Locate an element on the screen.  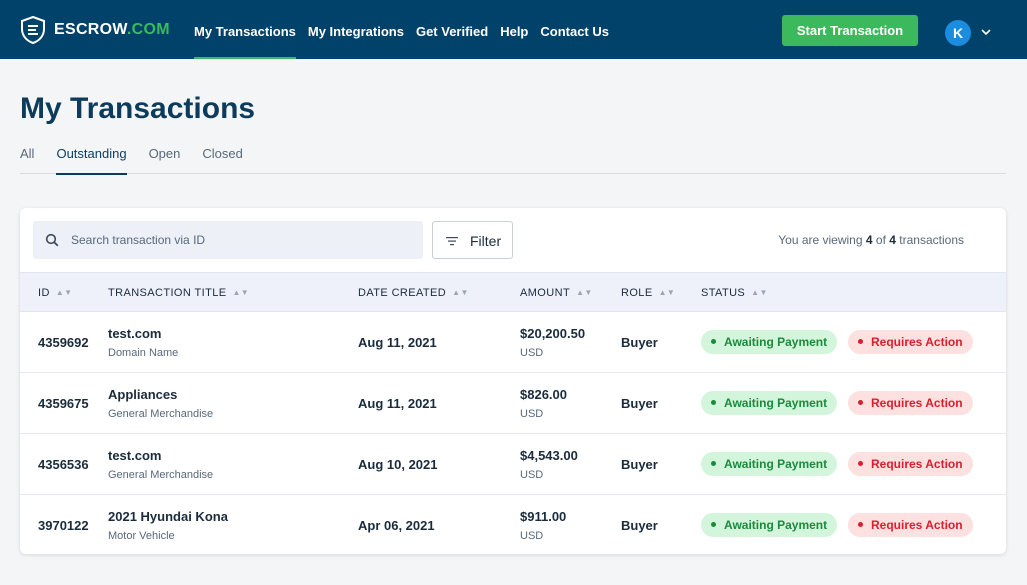
search-input is located at coordinates (241, 240).